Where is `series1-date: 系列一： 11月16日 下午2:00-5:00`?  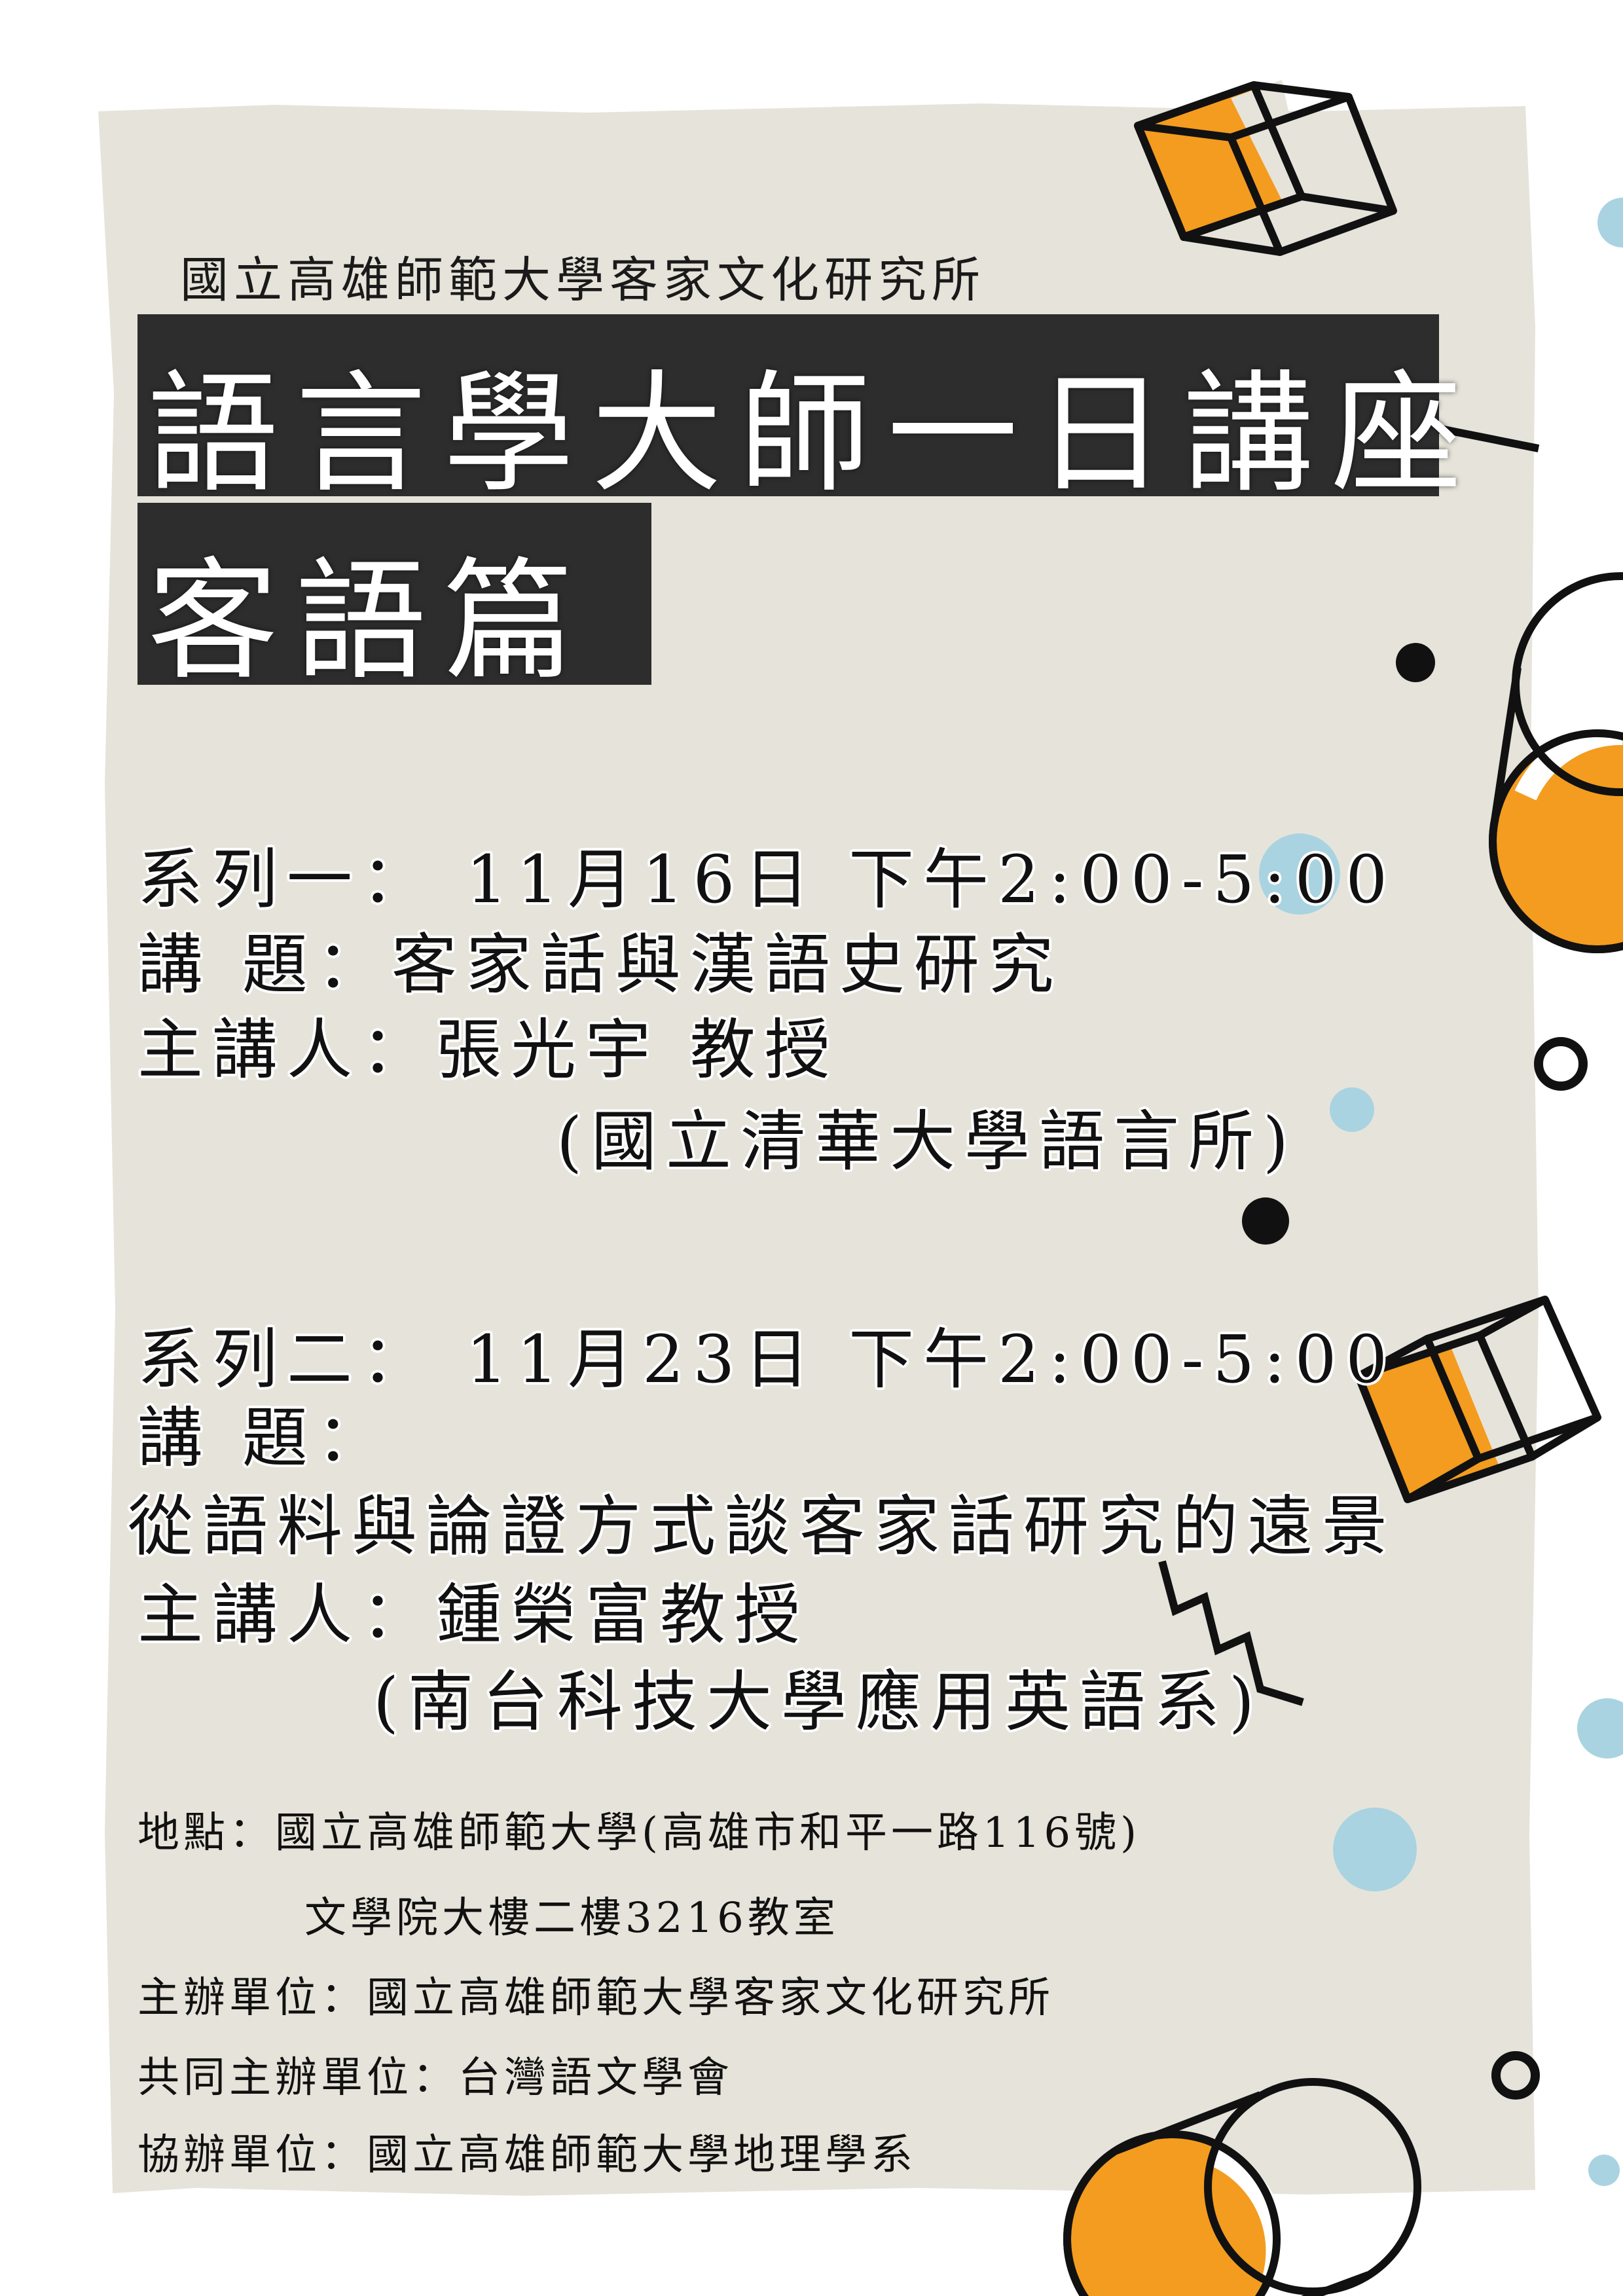 series1-date: 系列一： 11月16日 下午2:00-5:00 is located at coordinates (766, 879).